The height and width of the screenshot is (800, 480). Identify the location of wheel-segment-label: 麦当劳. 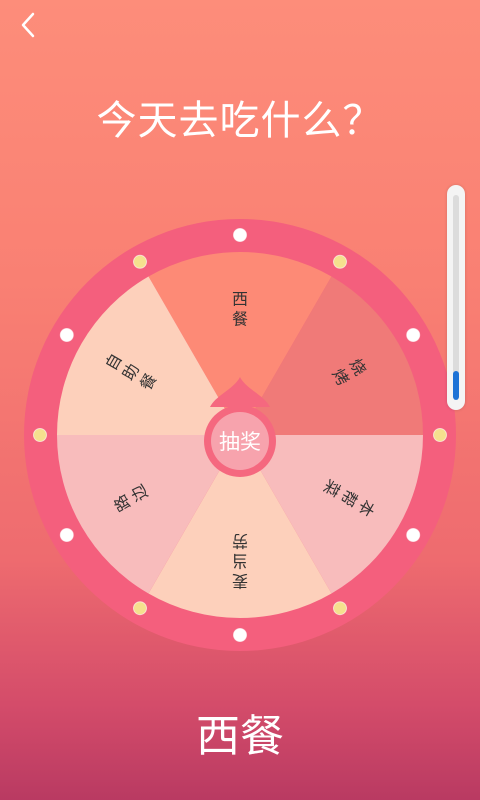
(240, 561).